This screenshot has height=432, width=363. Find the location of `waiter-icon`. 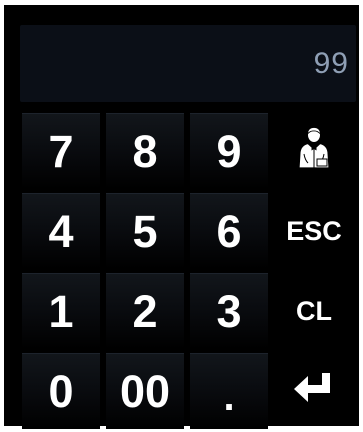

waiter-icon is located at coordinates (314, 151).